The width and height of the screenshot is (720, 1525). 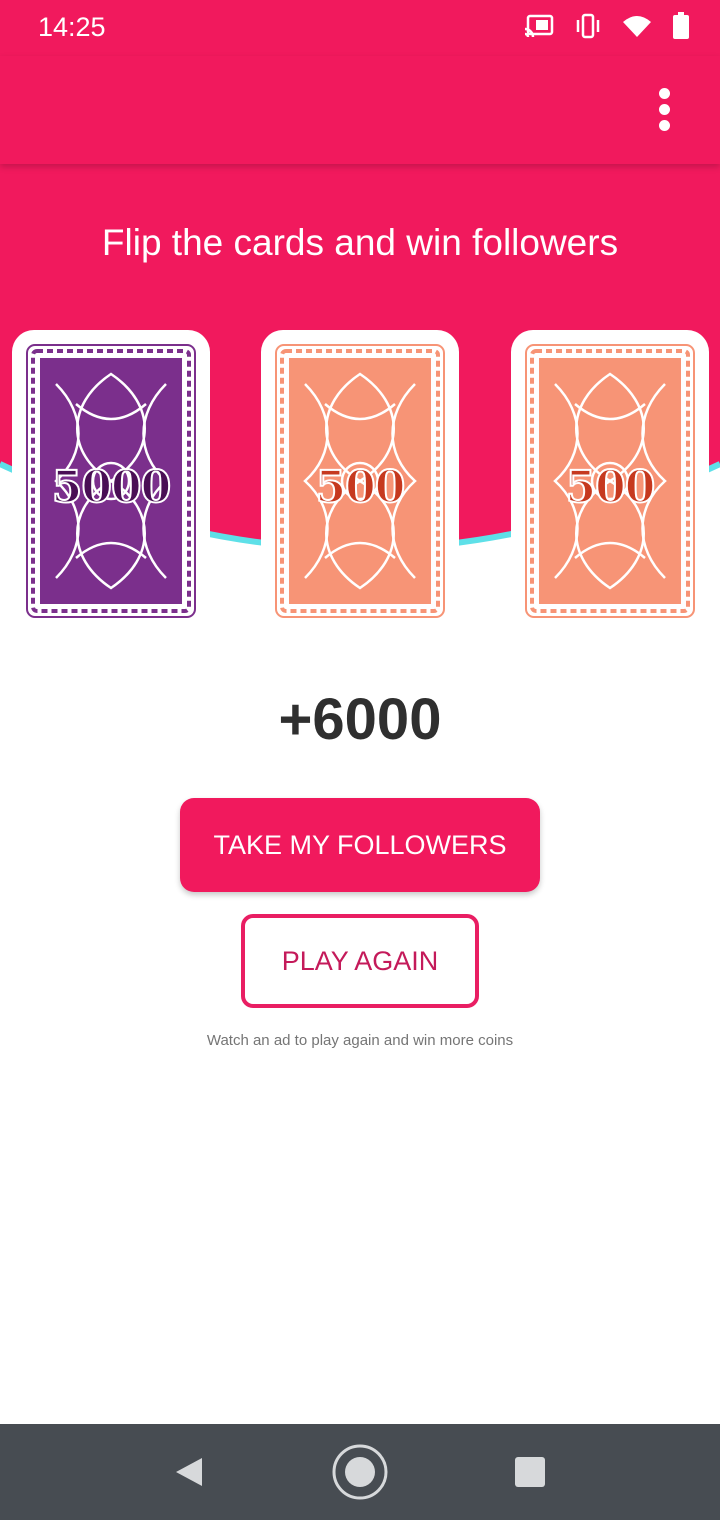 I want to click on play-again-button: PLAY AGAIN, so click(x=360, y=961).